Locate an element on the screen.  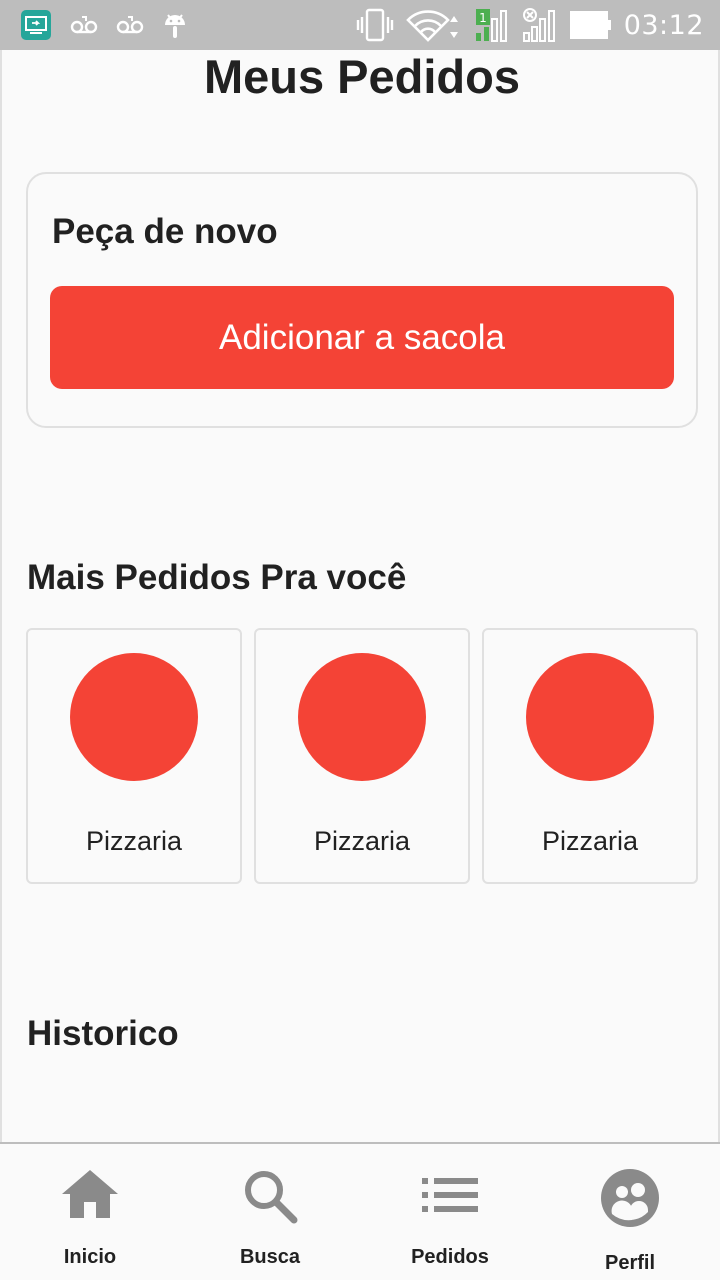
status-bar-right: 1 03:12 is located at coordinates (530, 25).